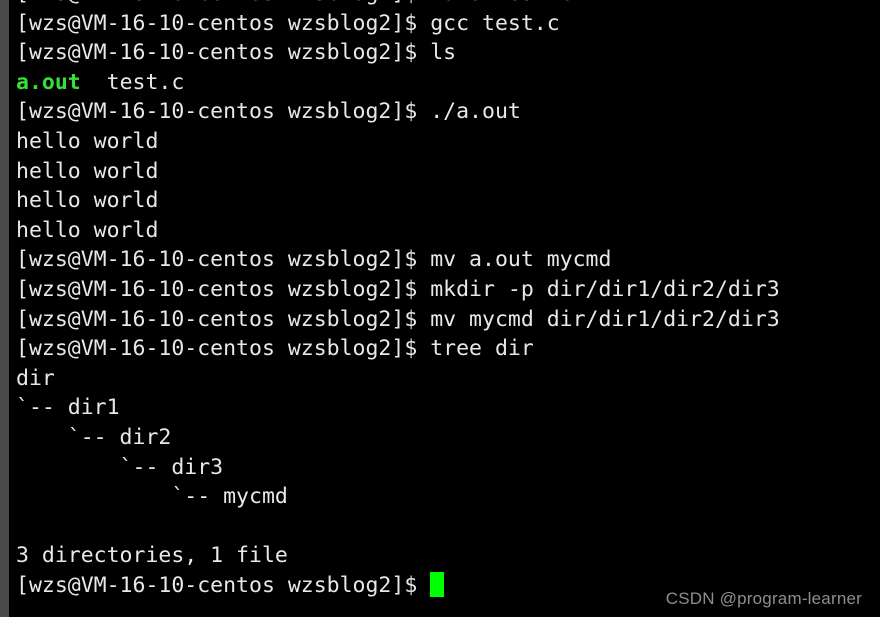 The image size is (880, 617). I want to click on terminal-segment-command: nano test.c, so click(501, 3).